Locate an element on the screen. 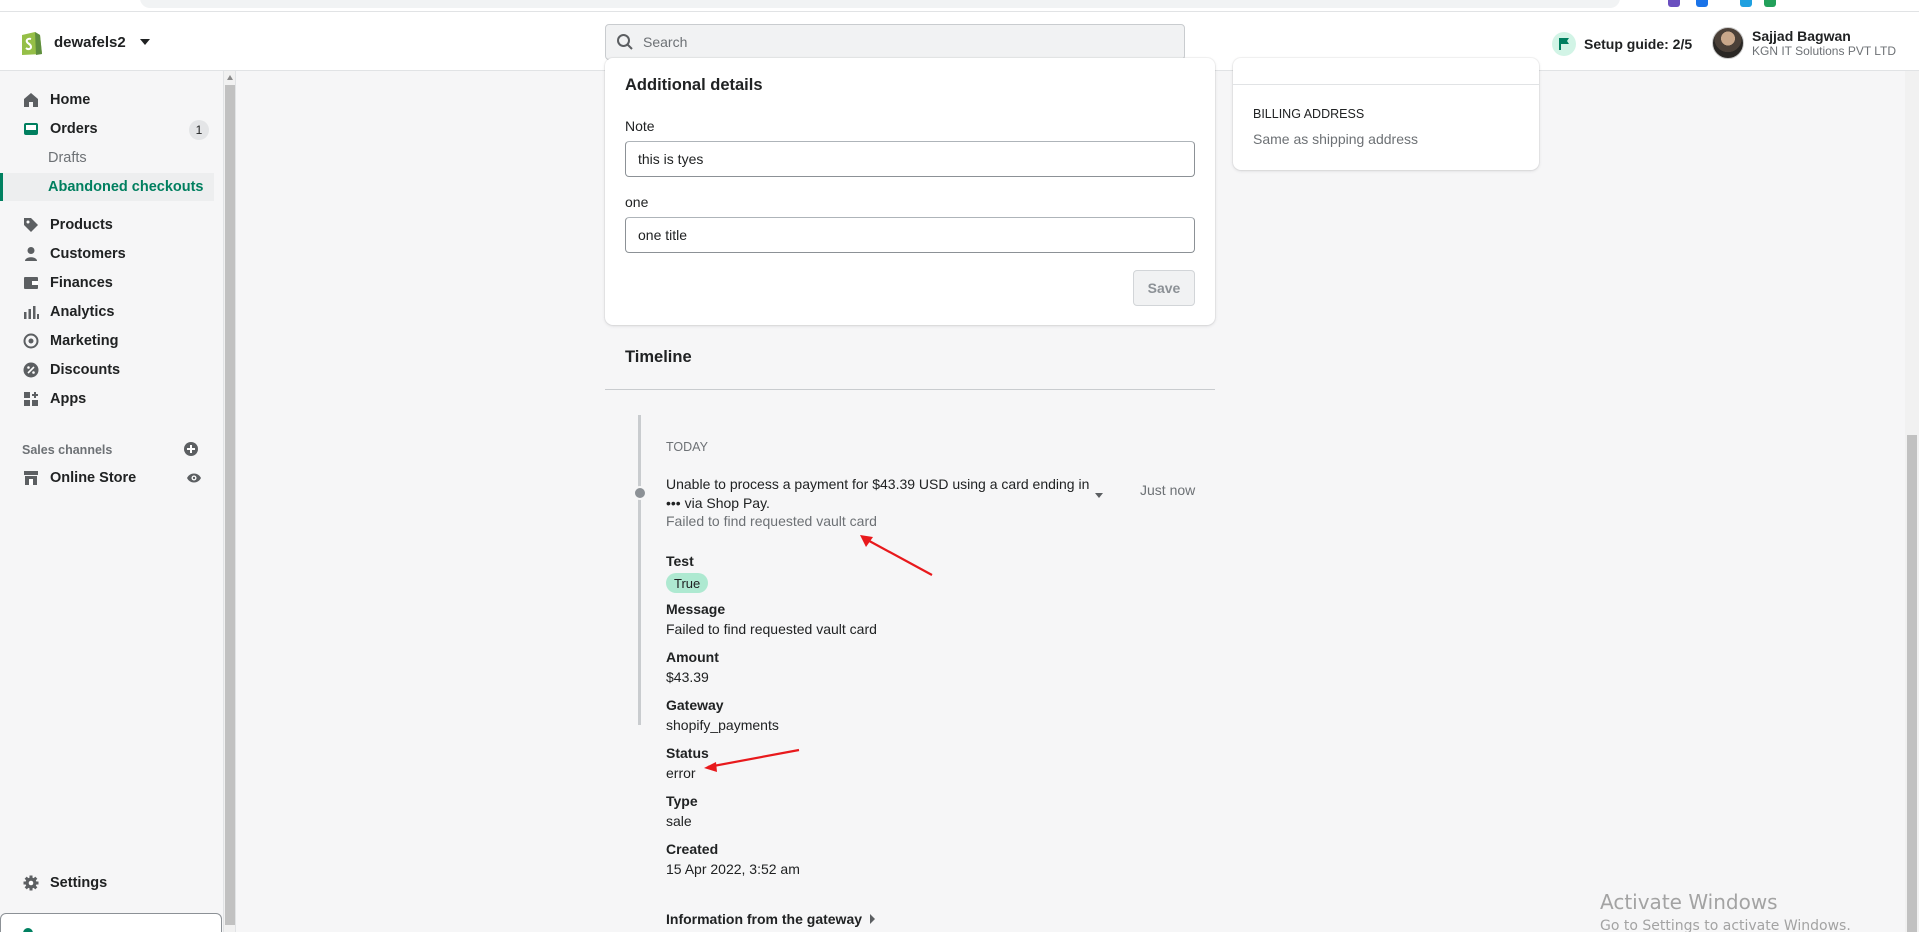 This screenshot has height=932, width=1919. add-sales-channel-icon is located at coordinates (191, 449).